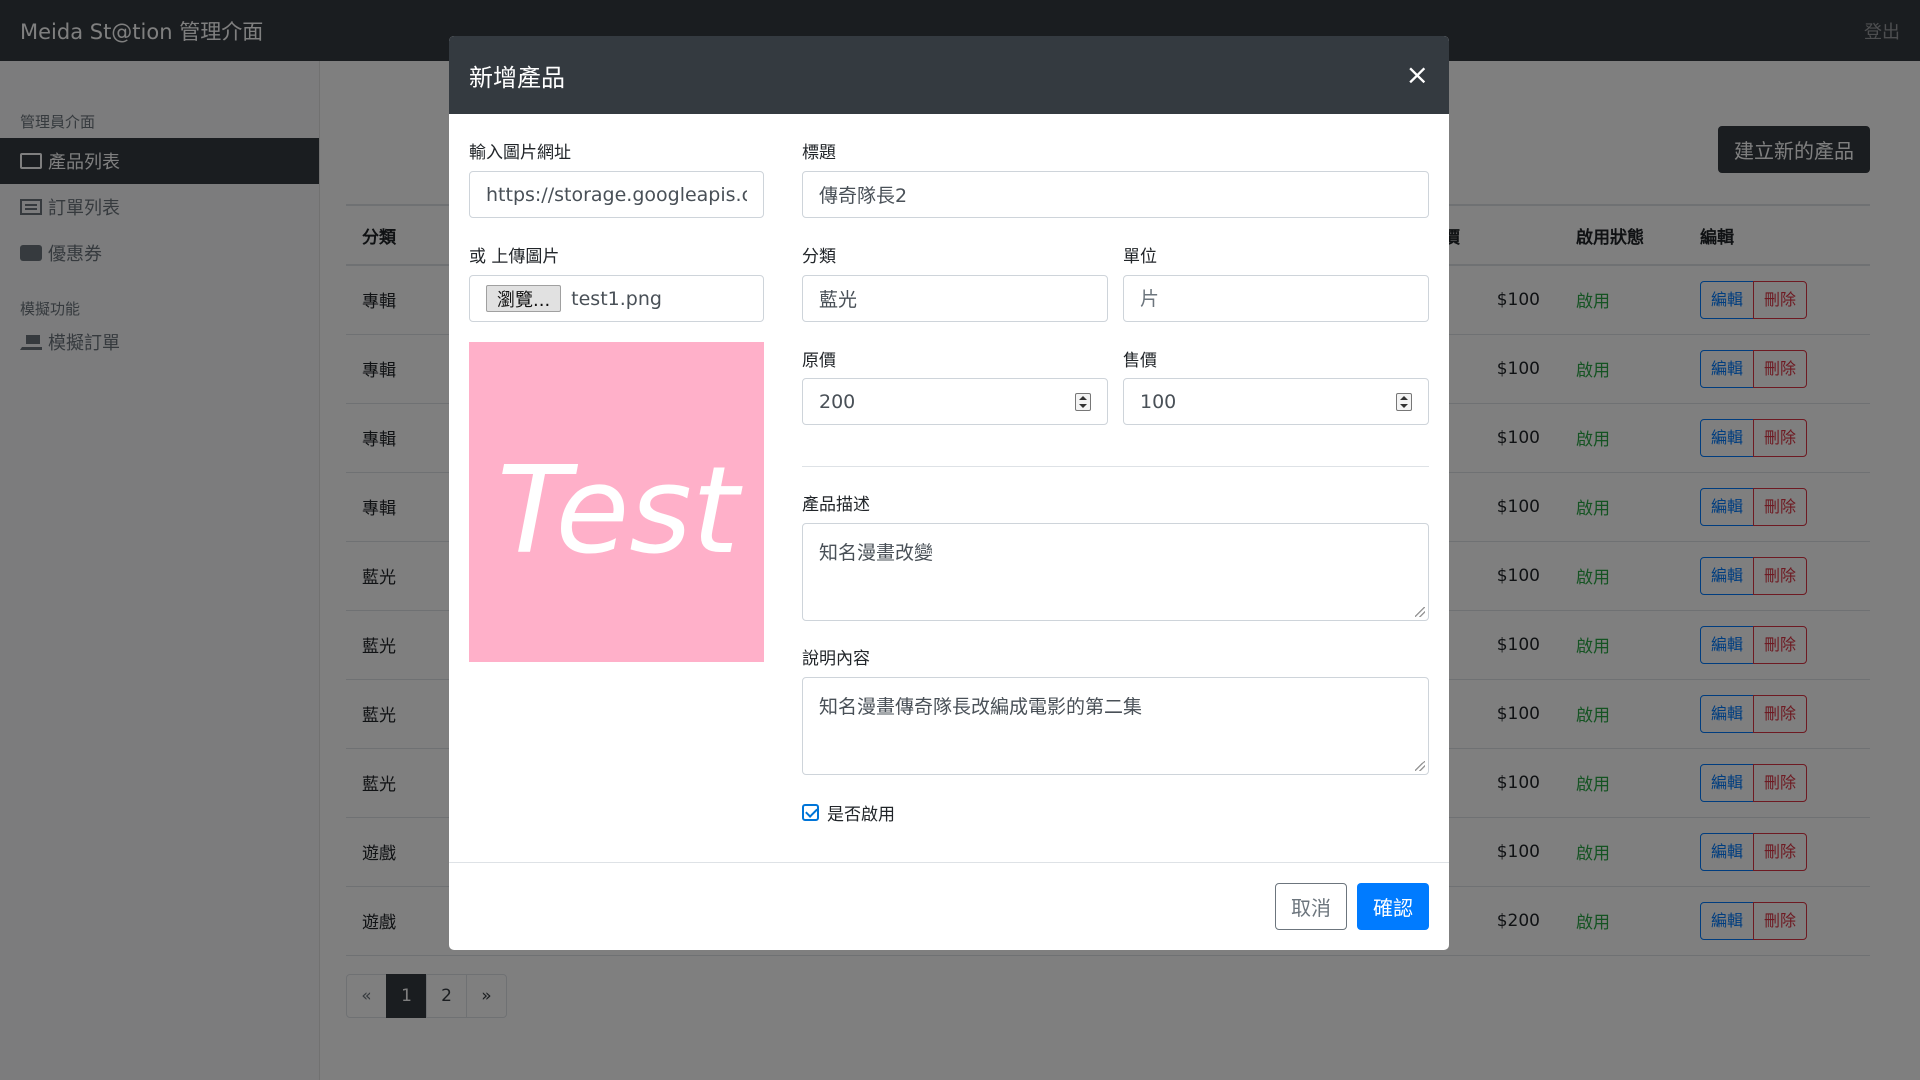  Describe the element at coordinates (876, 553) in the screenshot. I see `description-value: 知名漫畫改變` at that location.